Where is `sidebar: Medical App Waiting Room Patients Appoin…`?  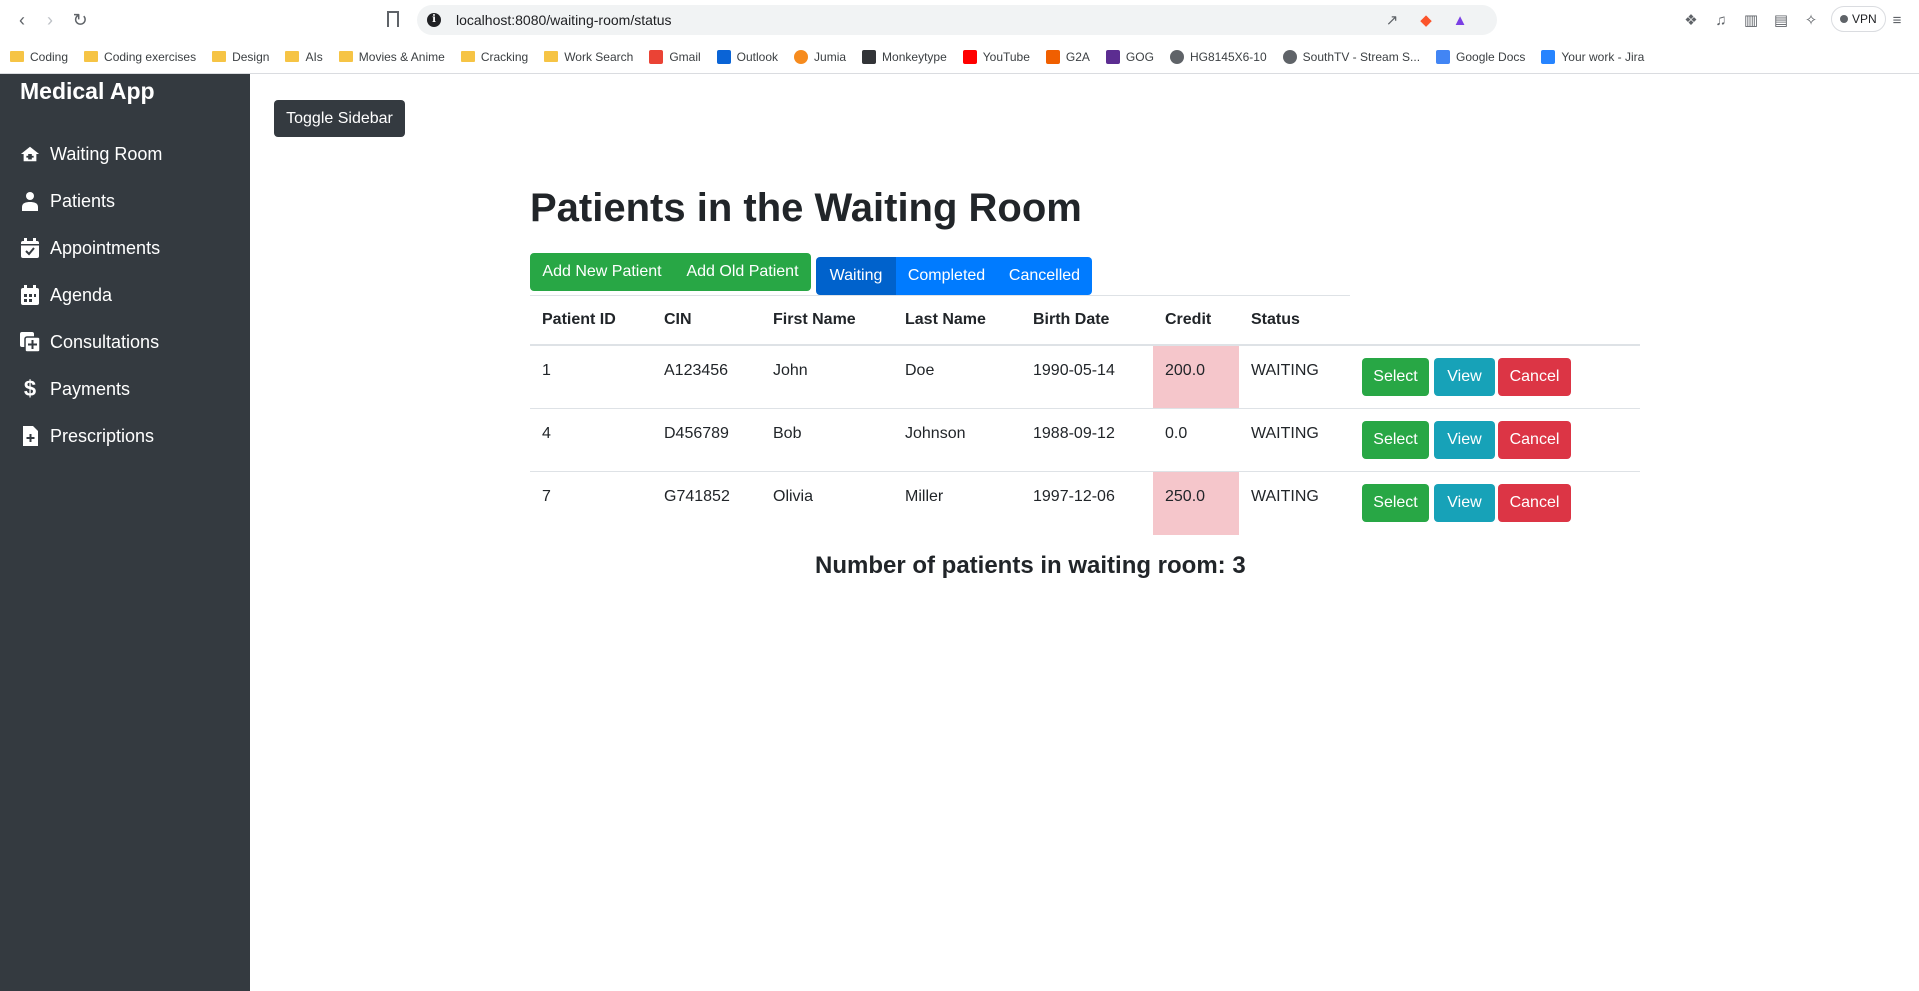 sidebar: Medical App Waiting Room Patients Appoin… is located at coordinates (125, 532).